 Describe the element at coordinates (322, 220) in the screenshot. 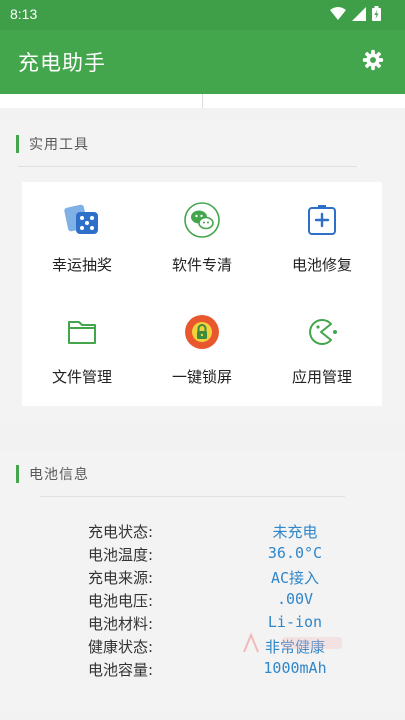

I see `battery-repair-icon` at that location.